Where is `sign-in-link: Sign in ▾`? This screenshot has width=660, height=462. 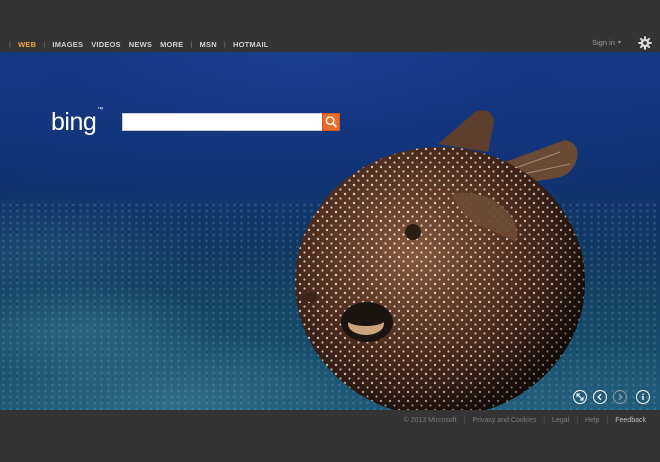 sign-in-link: Sign in ▾ is located at coordinates (606, 42).